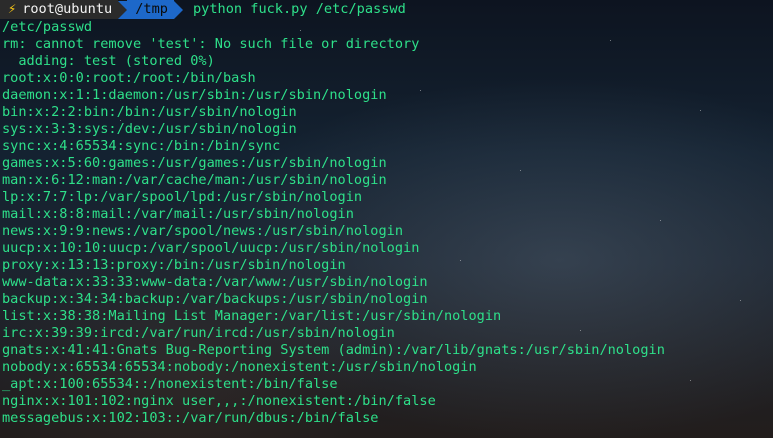  Describe the element at coordinates (12, 9) in the screenshot. I see `lightning-icon: ⚡` at that location.